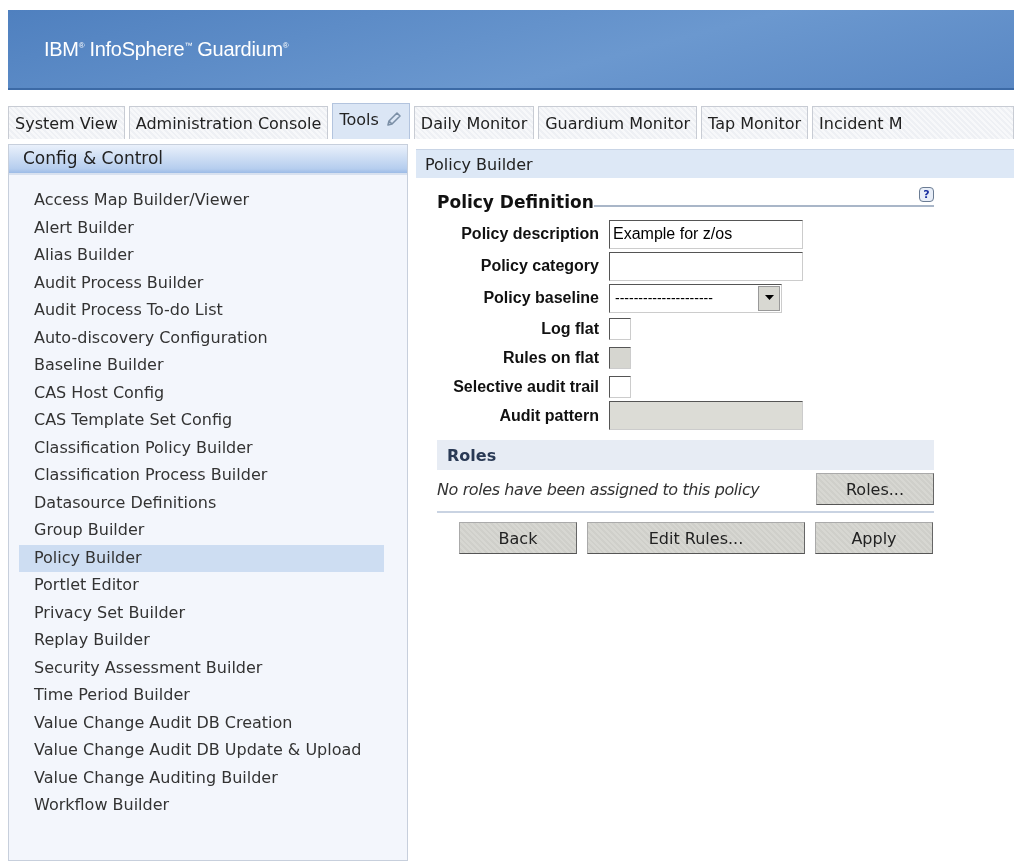 The image size is (1014, 861). I want to click on sidebar-title: Config & Control, so click(208, 160).